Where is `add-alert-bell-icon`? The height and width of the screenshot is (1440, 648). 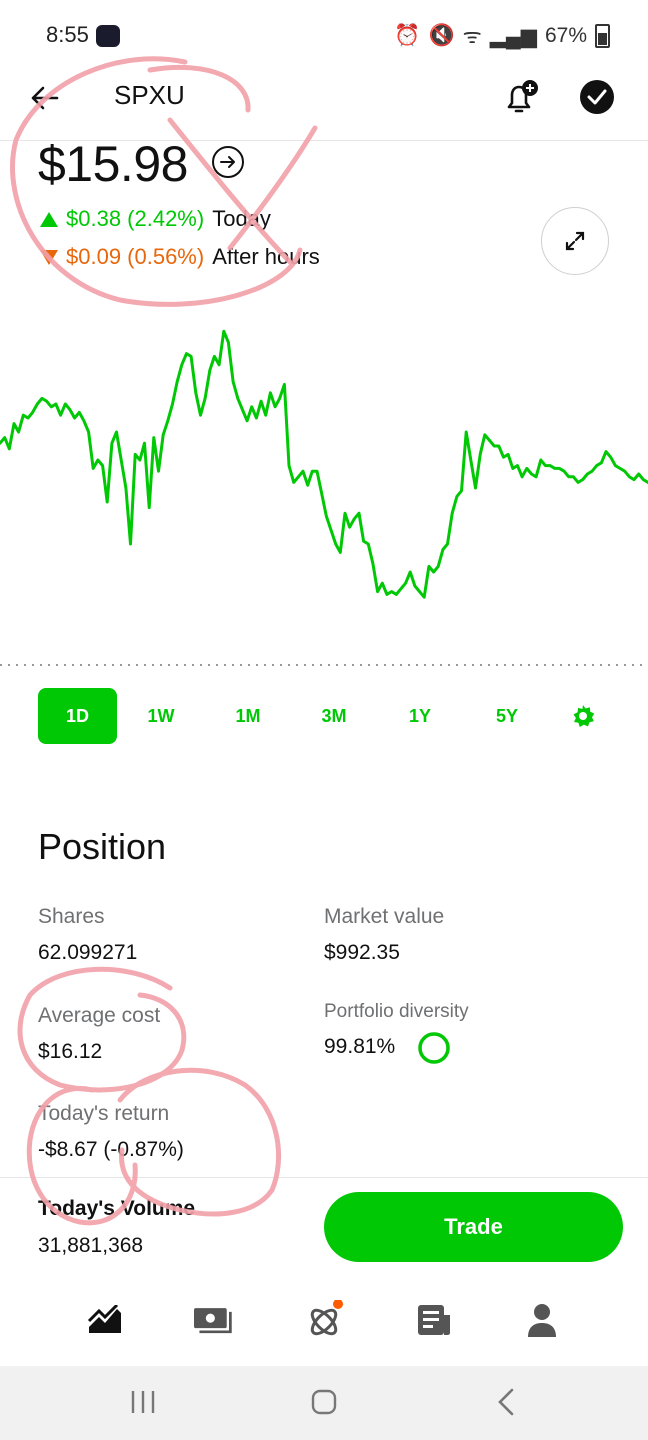
add-alert-bell-icon is located at coordinates (521, 98).